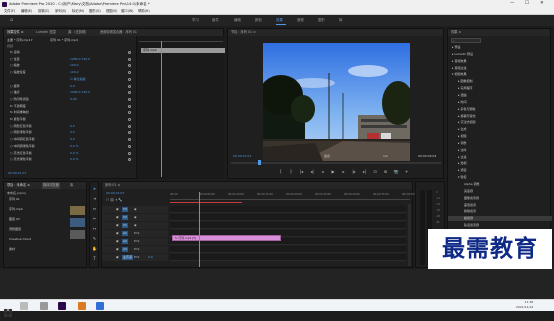  Describe the element at coordinates (125, 217) in the screenshot. I see `track-label: V2` at that location.